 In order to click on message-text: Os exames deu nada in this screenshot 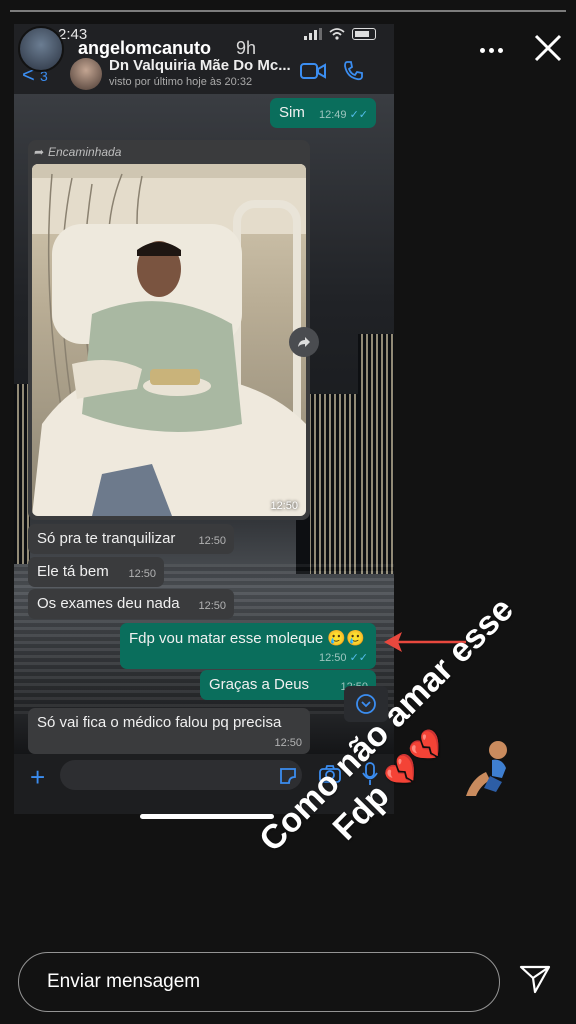, I will do `click(108, 603)`.